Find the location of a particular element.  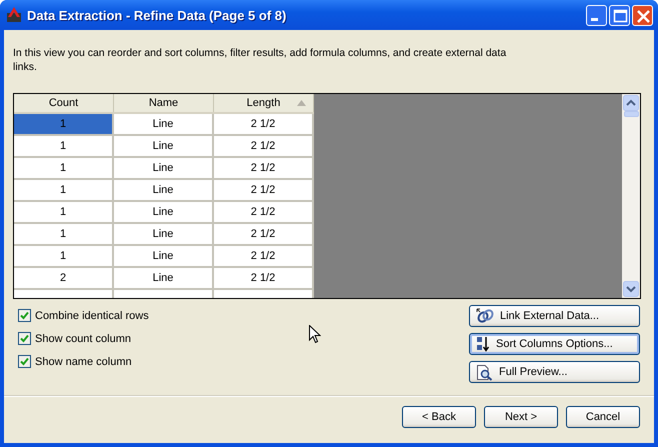

scroll-thumb is located at coordinates (631, 114).